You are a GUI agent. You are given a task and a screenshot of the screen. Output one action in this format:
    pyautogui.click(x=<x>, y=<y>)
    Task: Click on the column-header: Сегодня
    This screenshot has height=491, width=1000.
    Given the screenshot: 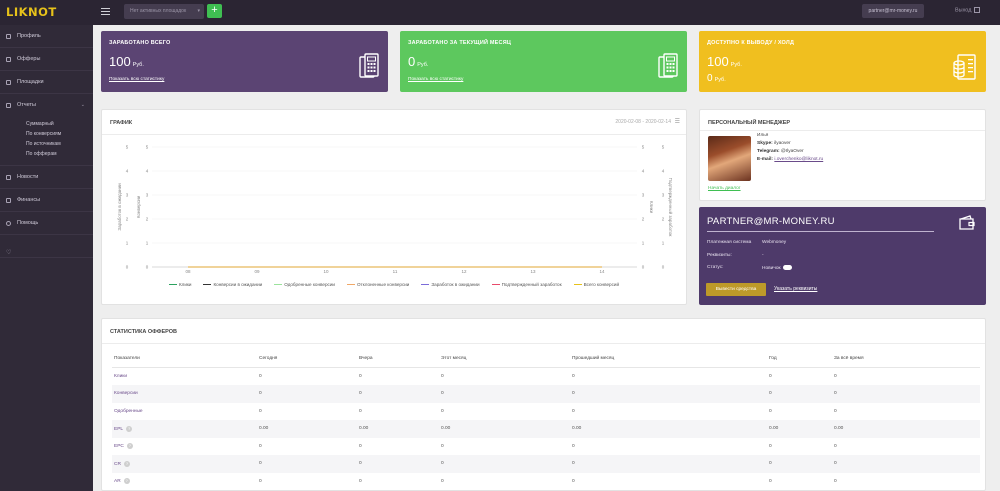 What is the action you would take?
    pyautogui.click(x=307, y=359)
    